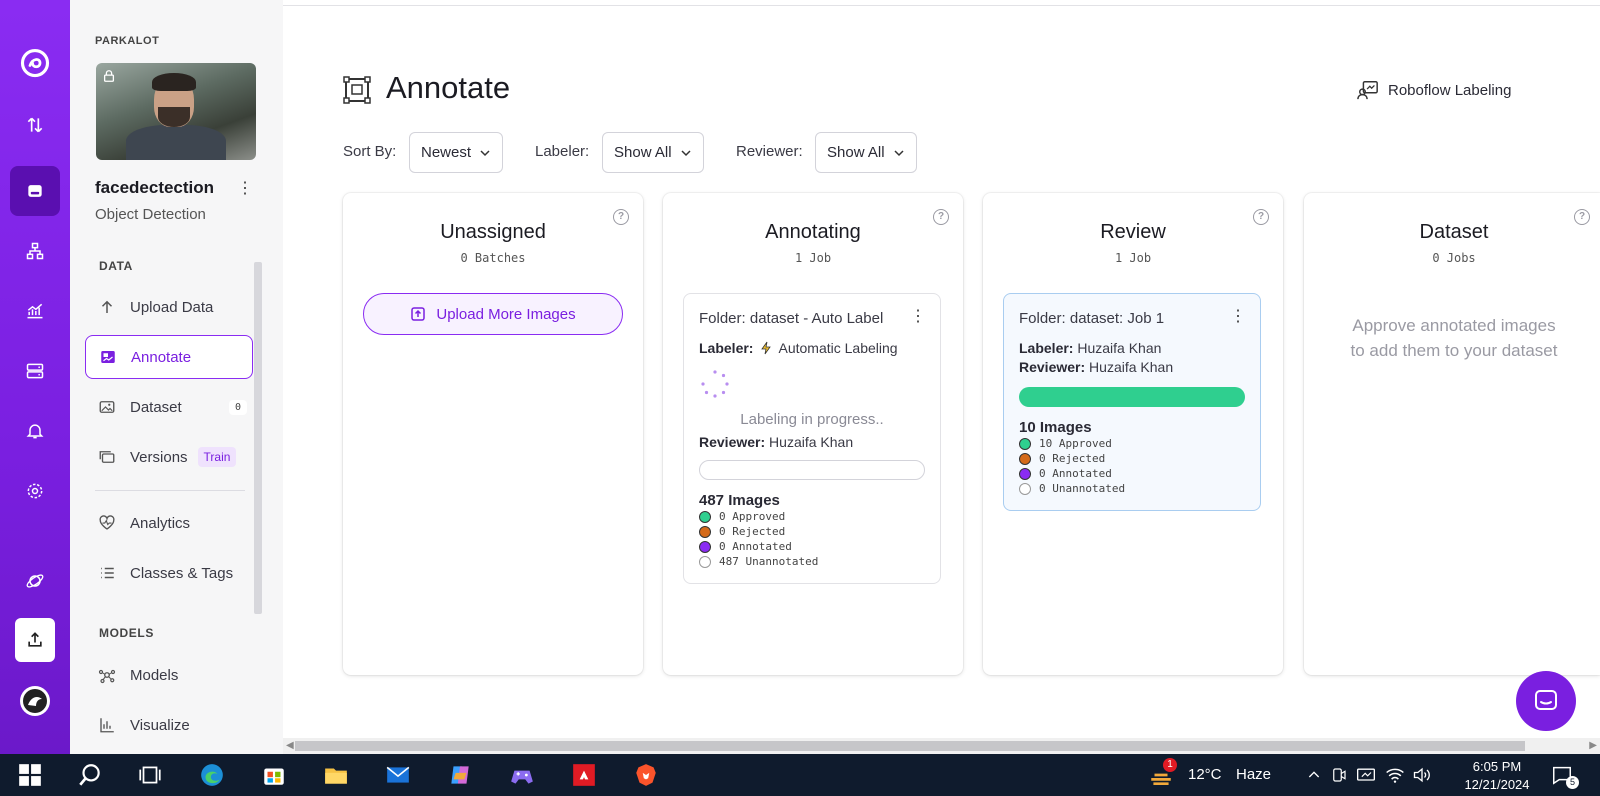  I want to click on bar-chart-icon, so click(107, 725).